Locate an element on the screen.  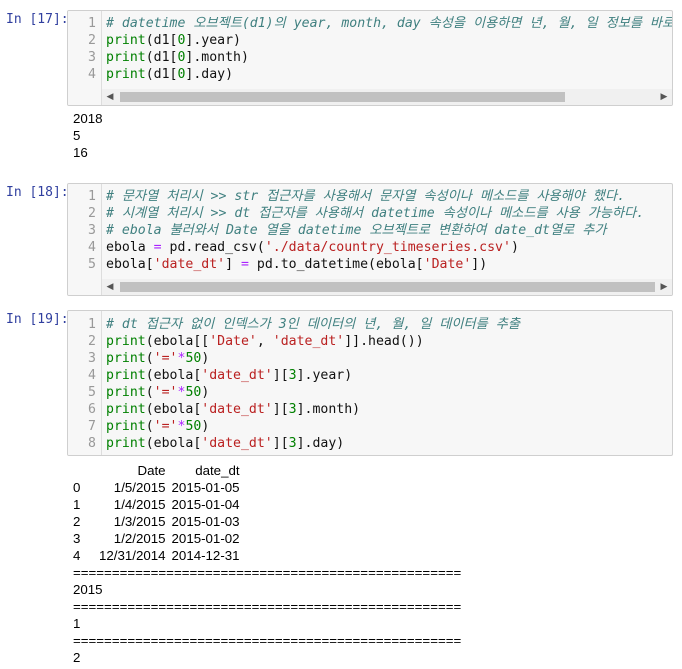
row-index: 3 is located at coordinates (77, 538).